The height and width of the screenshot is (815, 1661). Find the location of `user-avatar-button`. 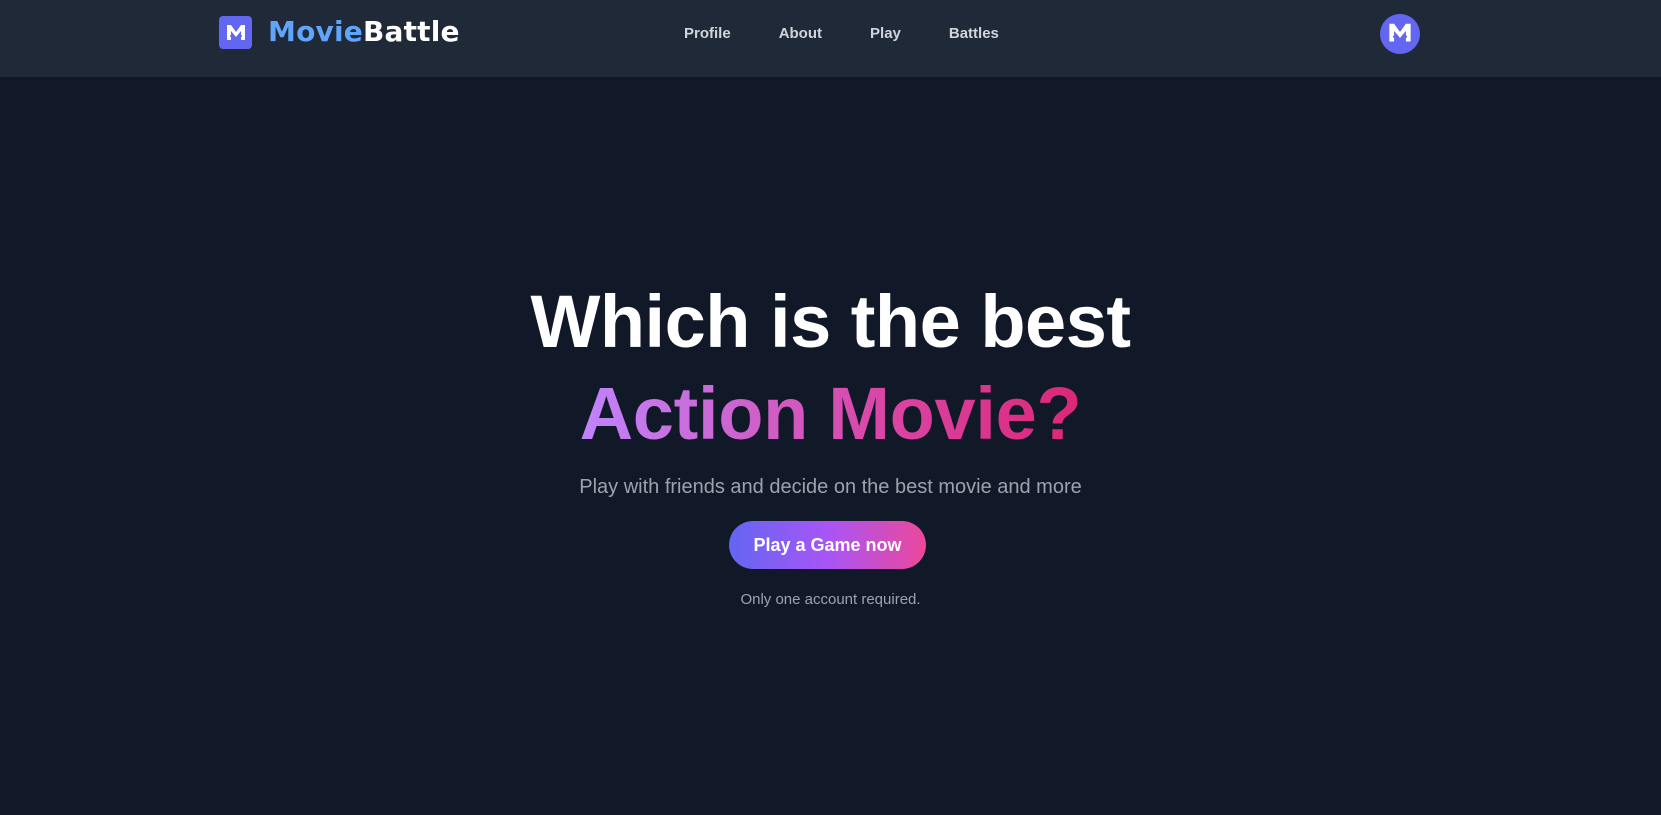

user-avatar-button is located at coordinates (1400, 34).